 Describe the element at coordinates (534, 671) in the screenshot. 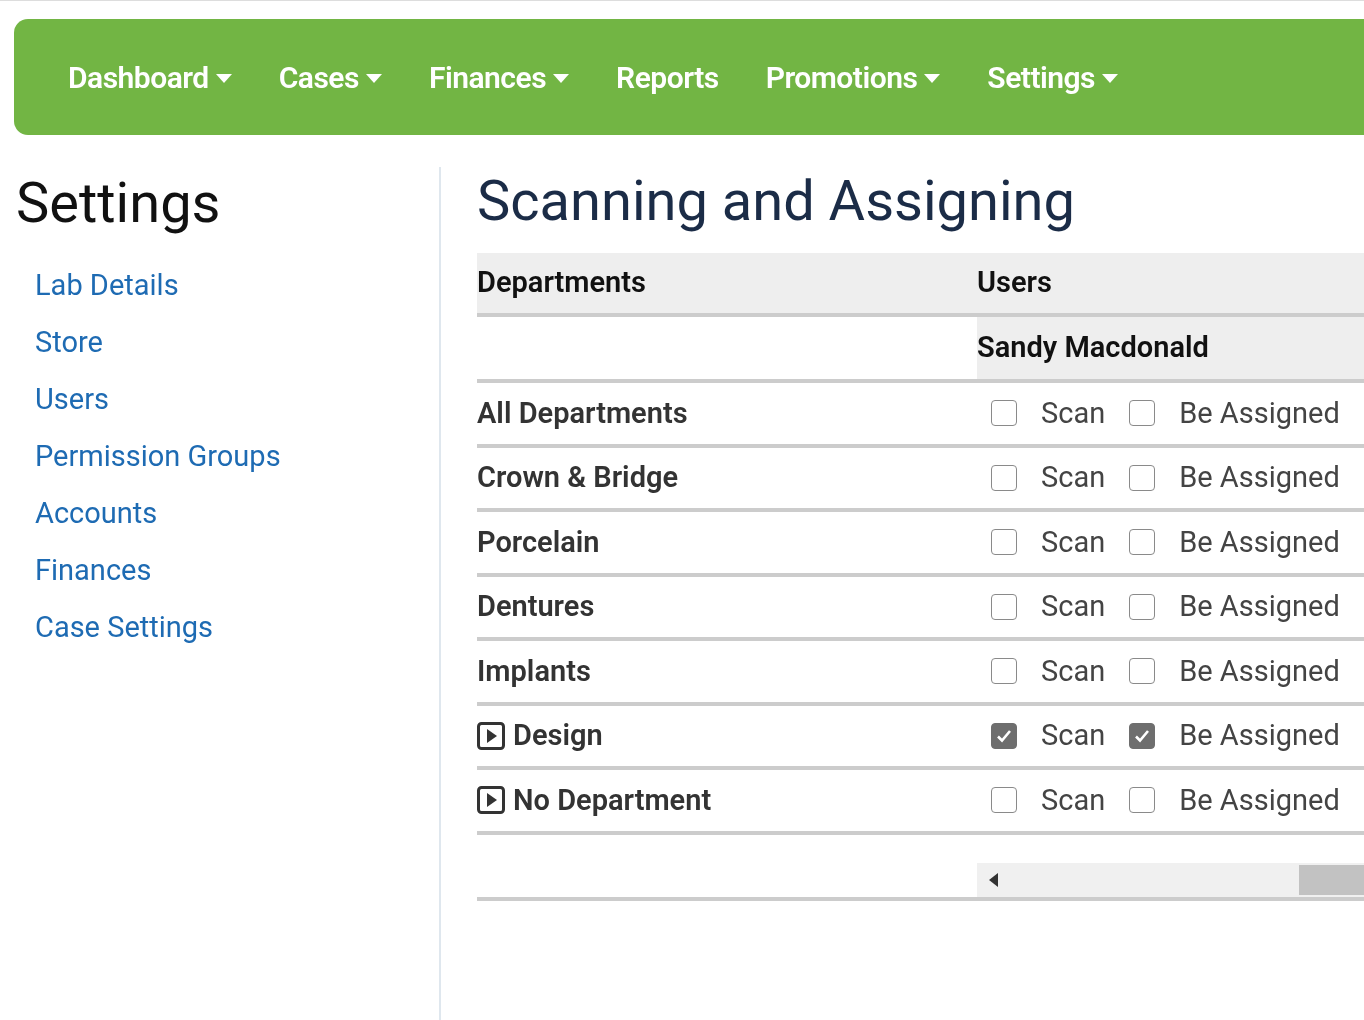

I see `department-name: Implants` at that location.